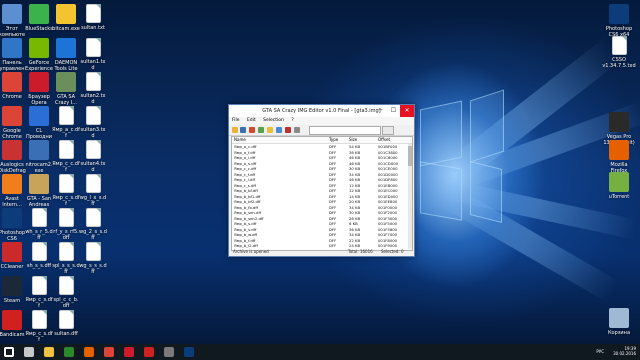  I want to click on explorer-icon, so click(49, 352).